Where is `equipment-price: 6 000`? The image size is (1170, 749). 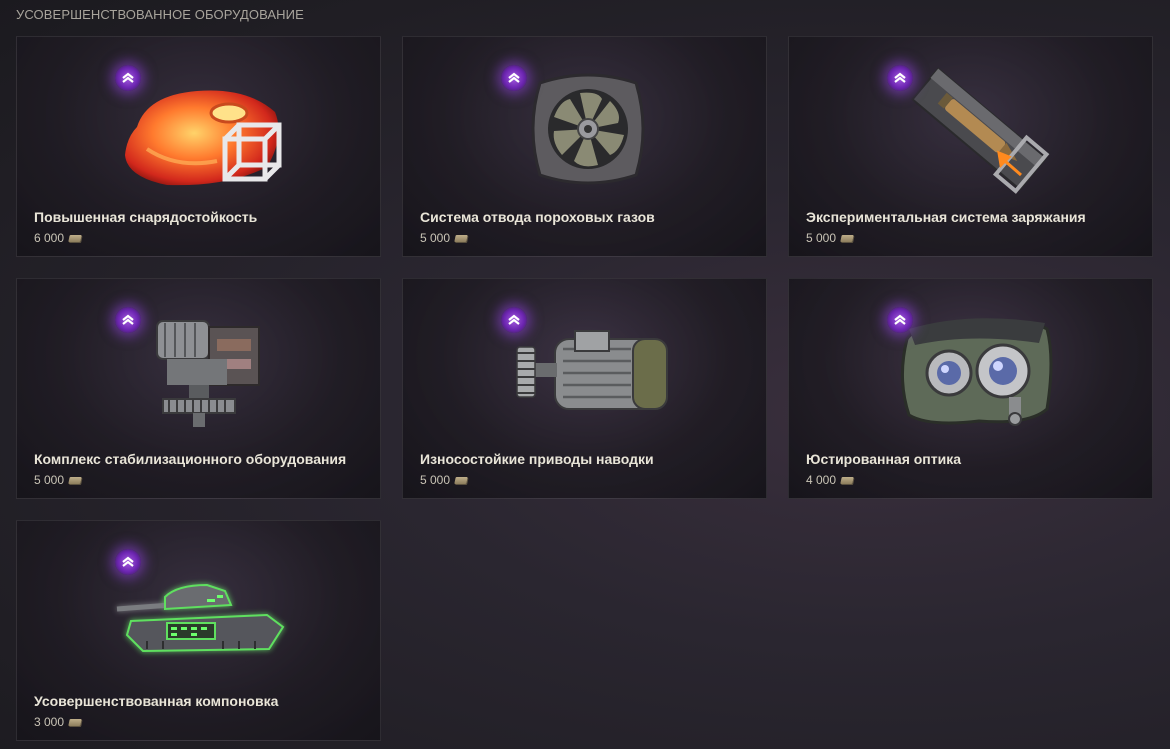 equipment-price: 6 000 is located at coordinates (58, 238).